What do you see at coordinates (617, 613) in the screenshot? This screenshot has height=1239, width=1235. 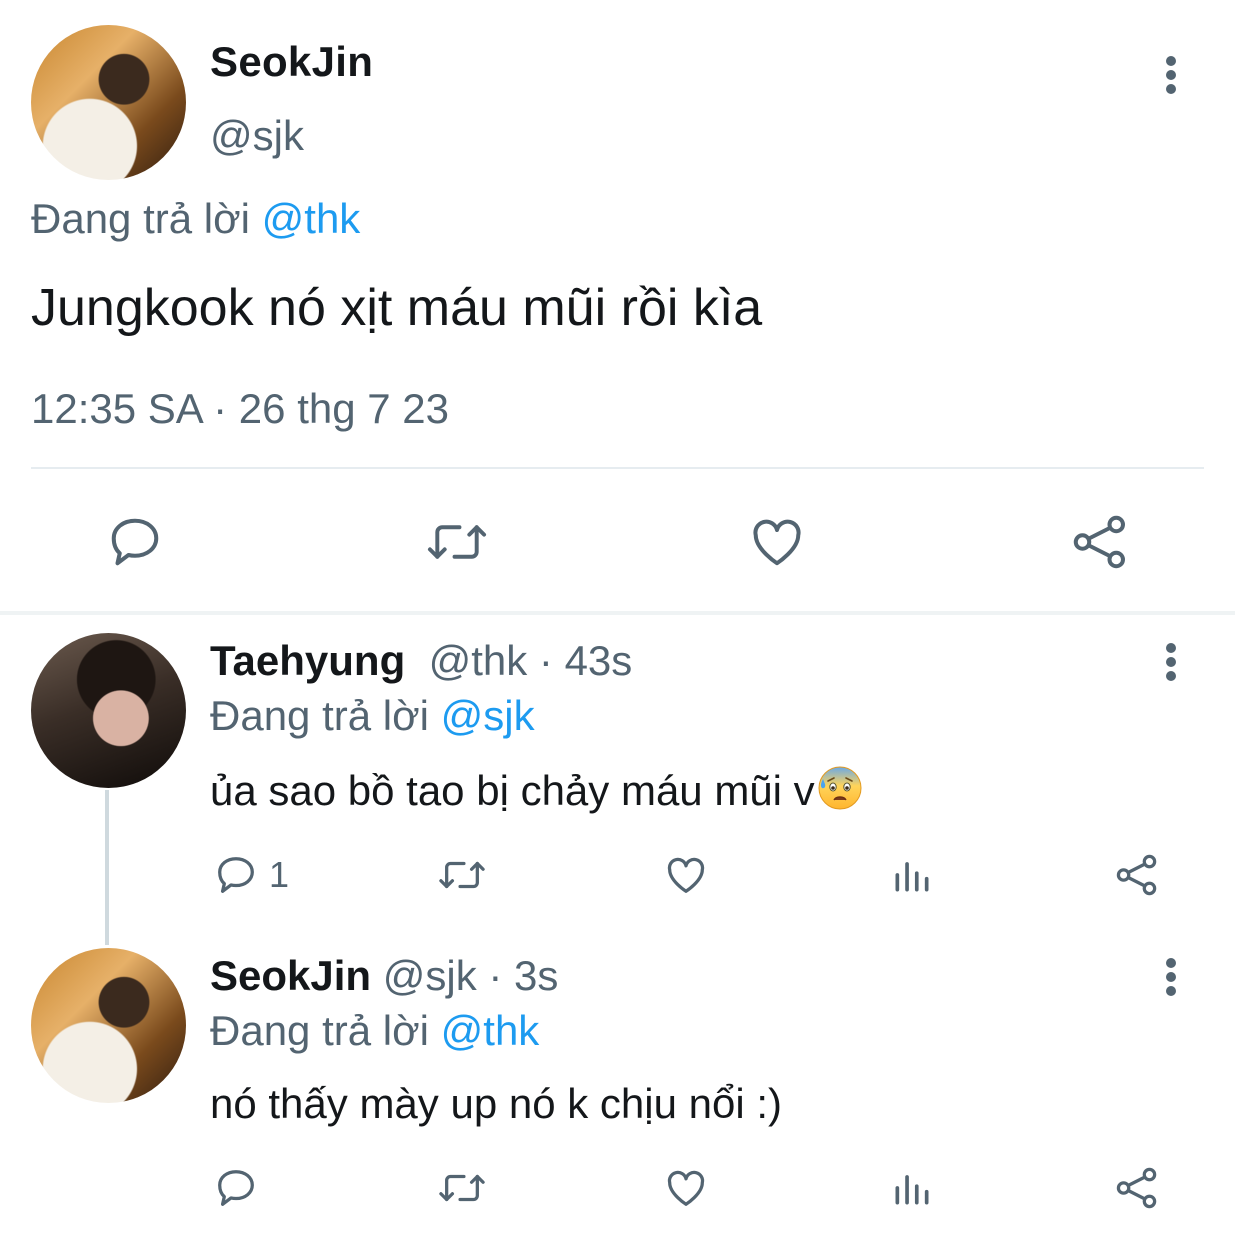 I see `section-divider` at bounding box center [617, 613].